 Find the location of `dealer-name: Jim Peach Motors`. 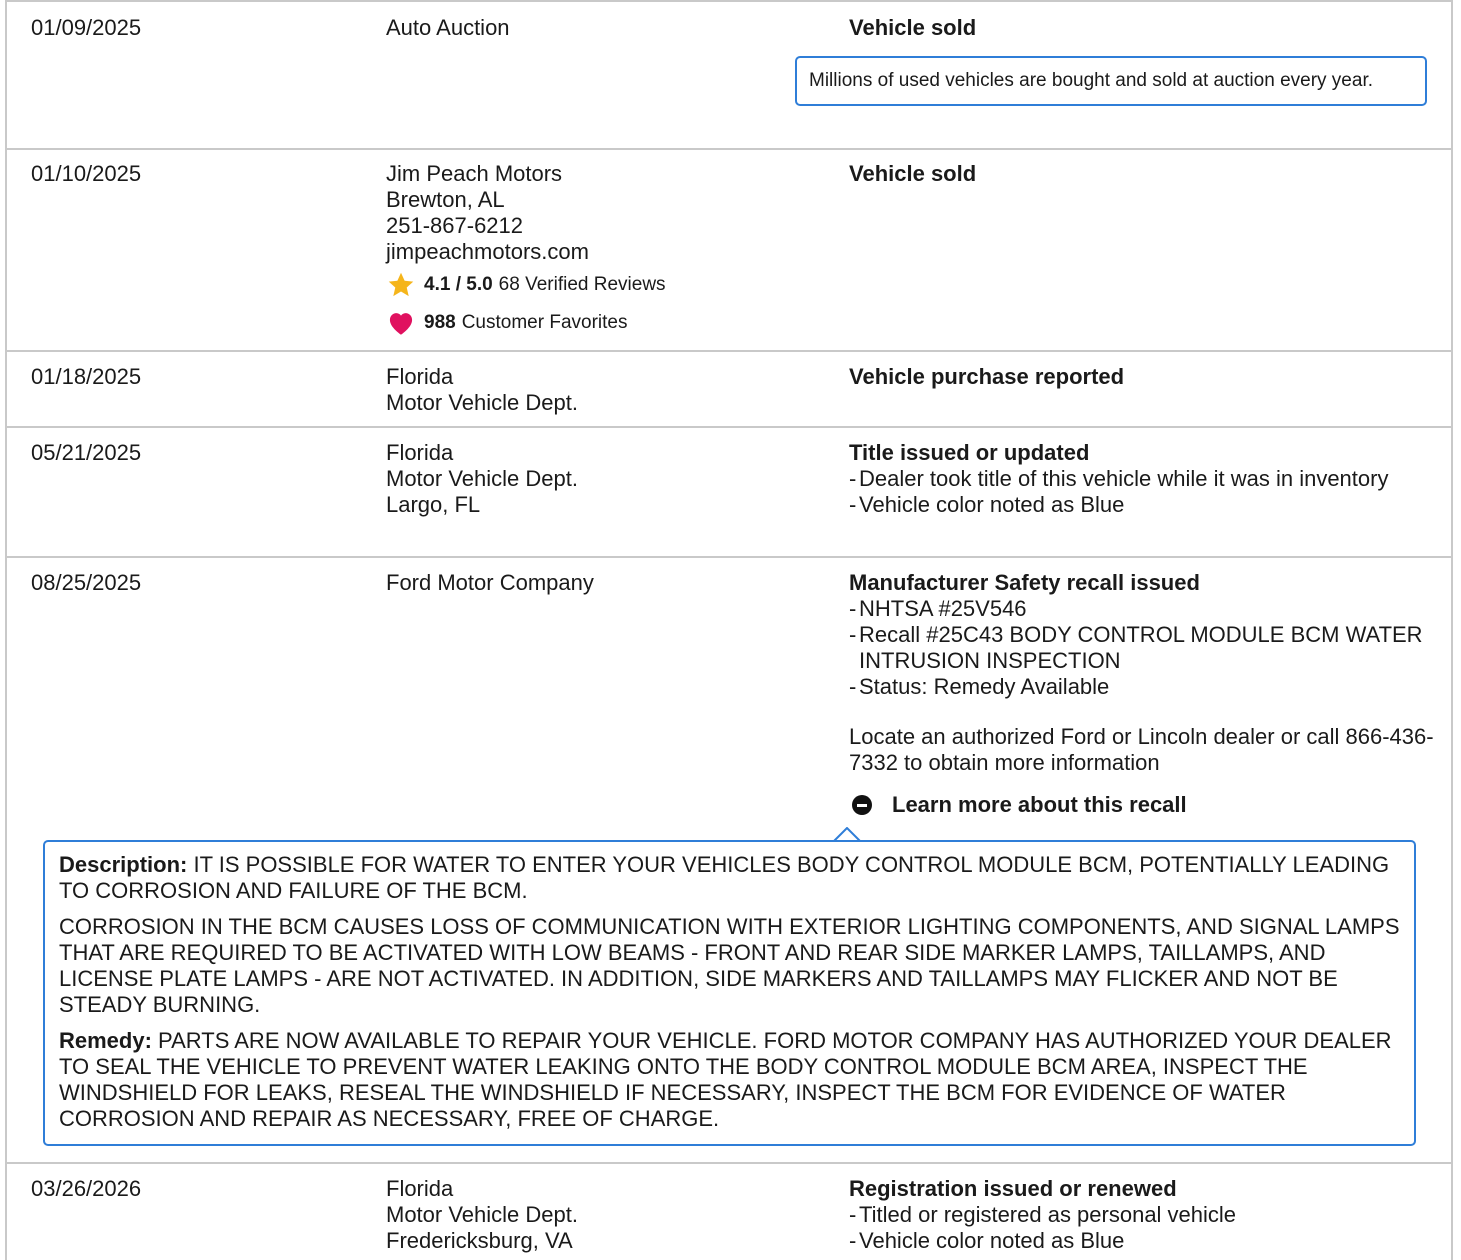

dealer-name: Jim Peach Motors is located at coordinates (526, 174).